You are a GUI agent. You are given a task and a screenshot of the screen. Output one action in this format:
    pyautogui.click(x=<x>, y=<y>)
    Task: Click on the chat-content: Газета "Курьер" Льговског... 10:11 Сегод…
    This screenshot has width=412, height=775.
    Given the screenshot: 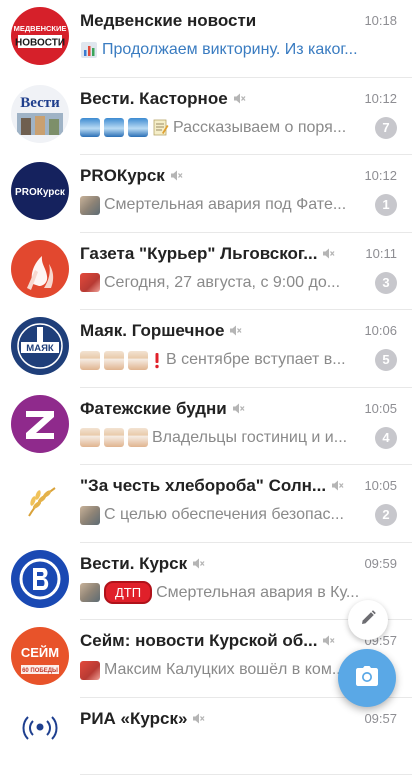 What is the action you would take?
    pyautogui.click(x=238, y=272)
    